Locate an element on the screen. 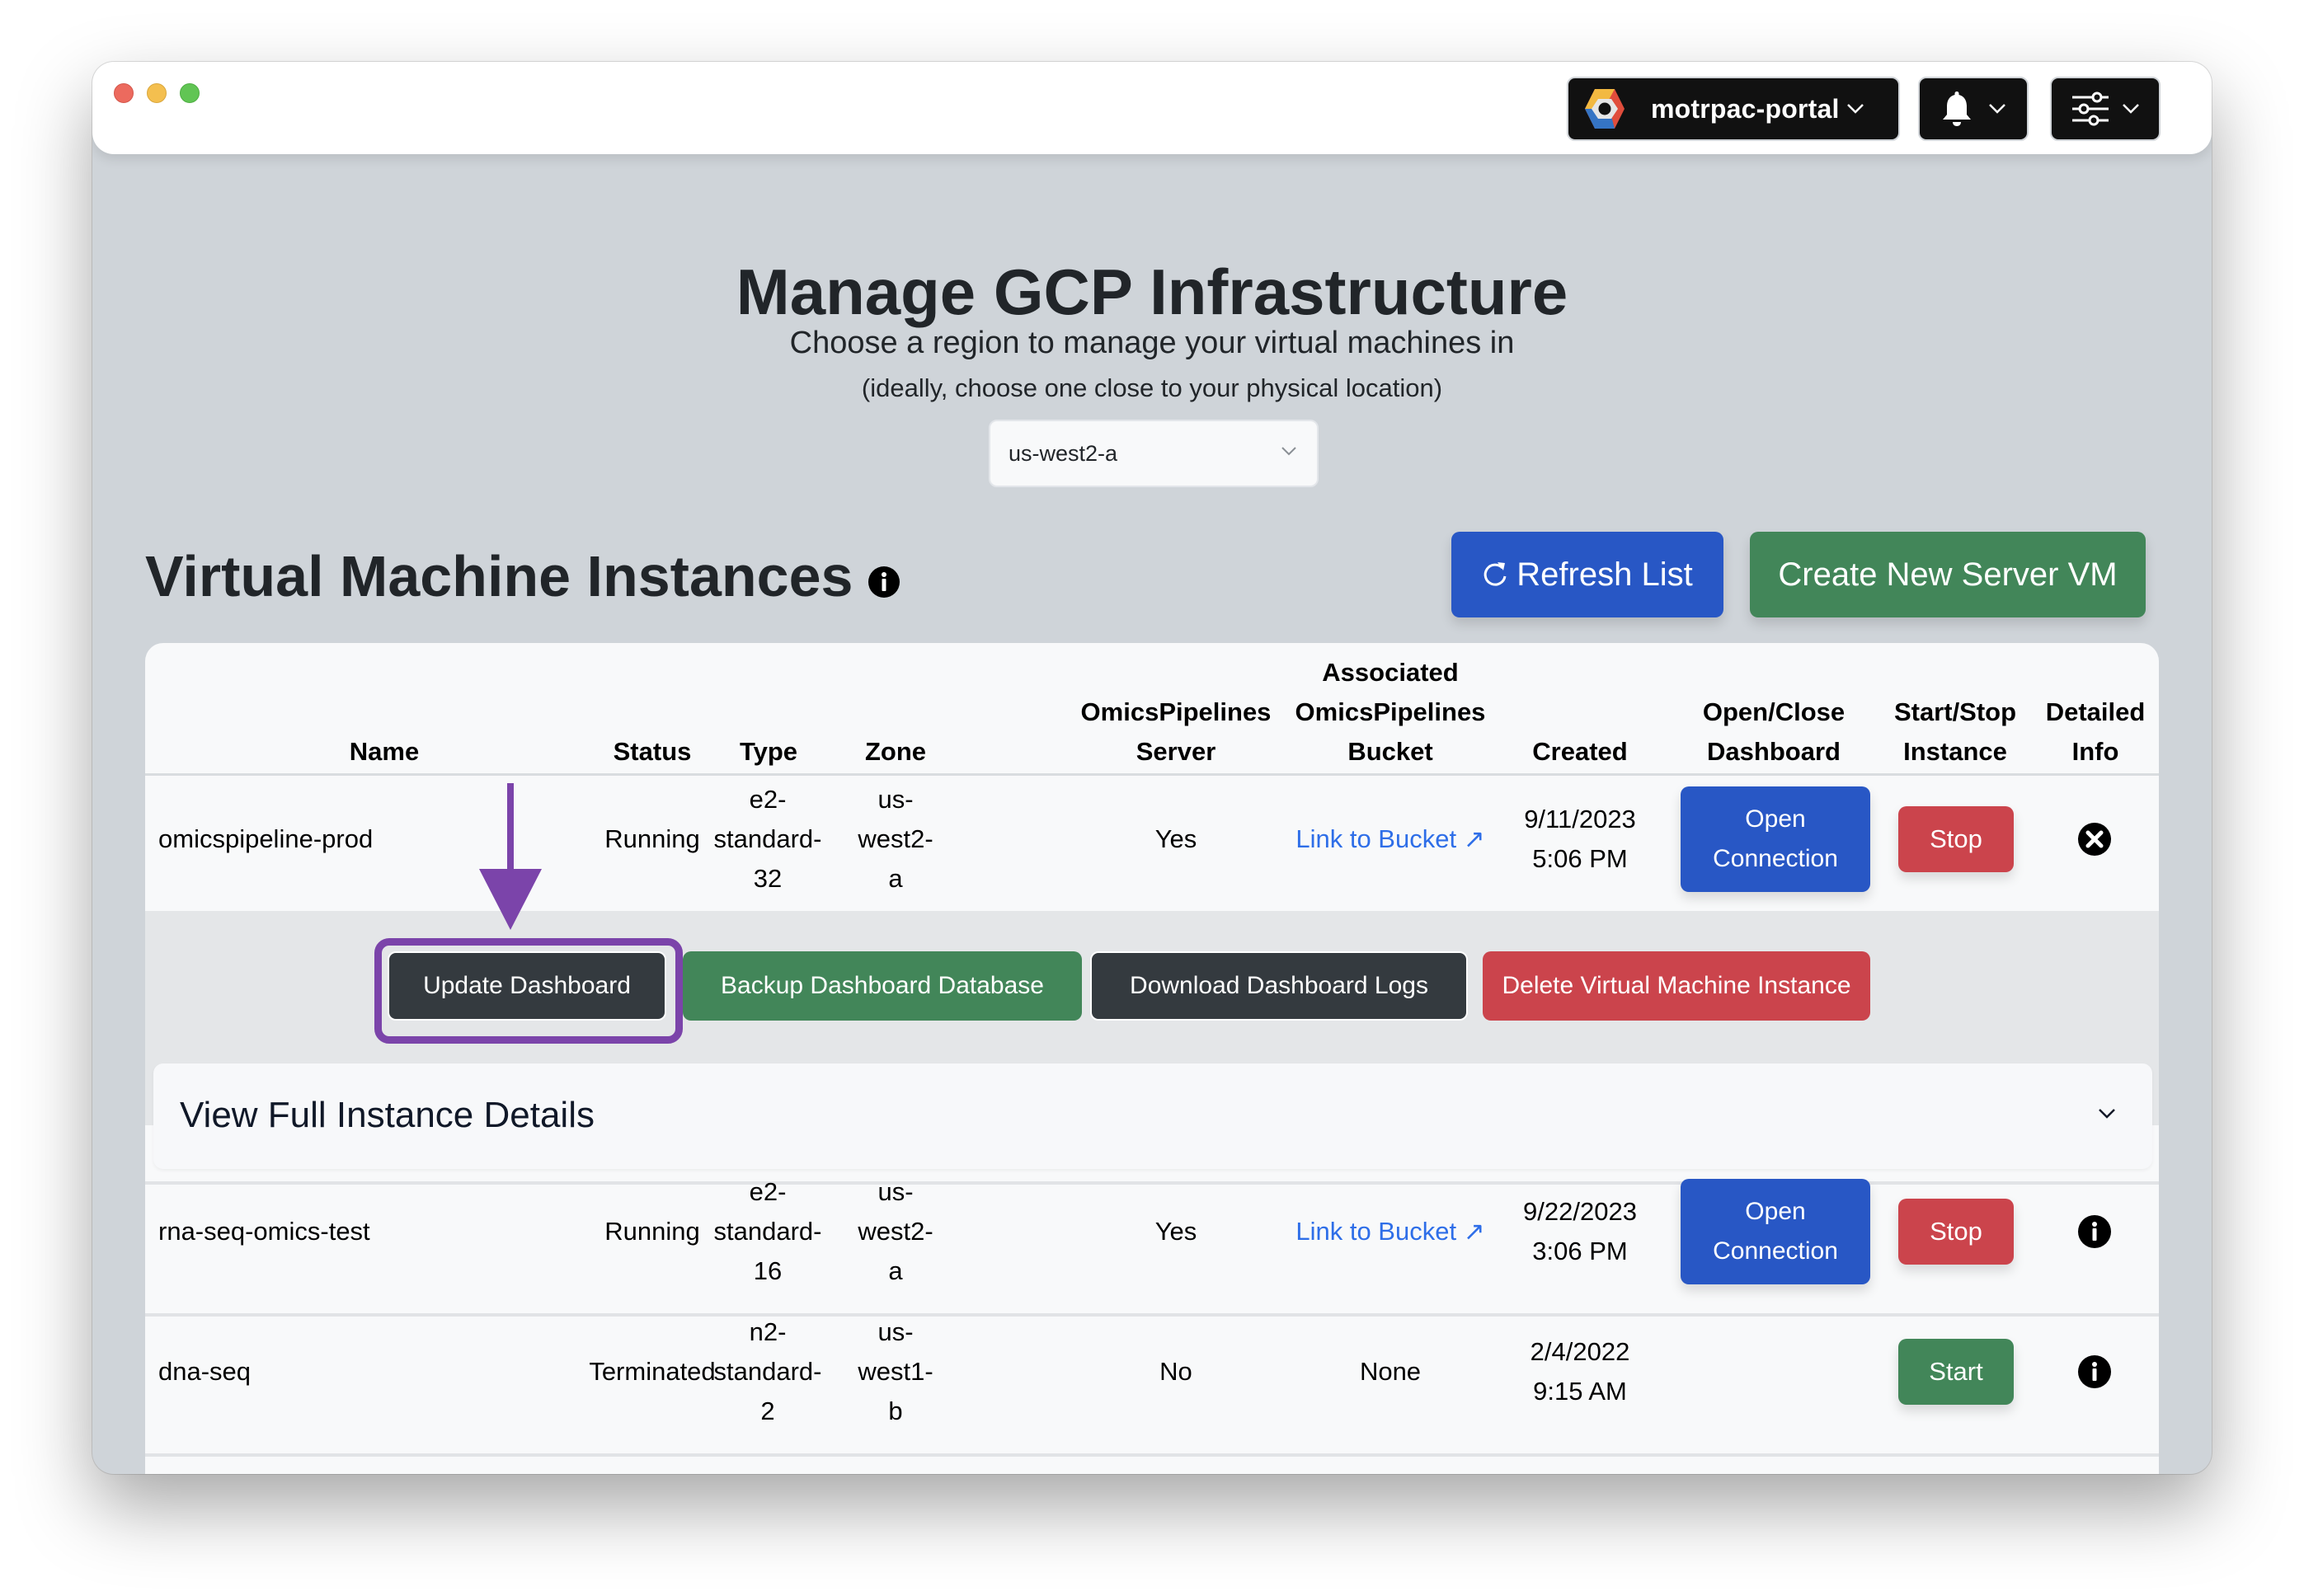 The image size is (2304, 1596). project-selector: motrpac-portal is located at coordinates (1734, 109).